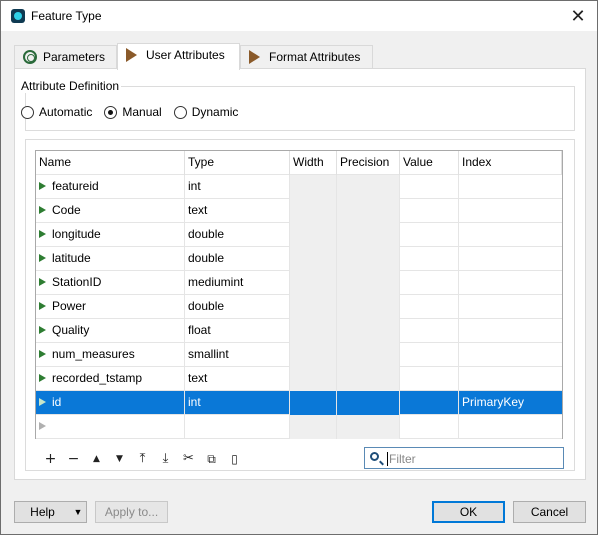 Image resolution: width=598 pixels, height=535 pixels. Describe the element at coordinates (110, 235) in the screenshot. I see `cell-name: longitude` at that location.